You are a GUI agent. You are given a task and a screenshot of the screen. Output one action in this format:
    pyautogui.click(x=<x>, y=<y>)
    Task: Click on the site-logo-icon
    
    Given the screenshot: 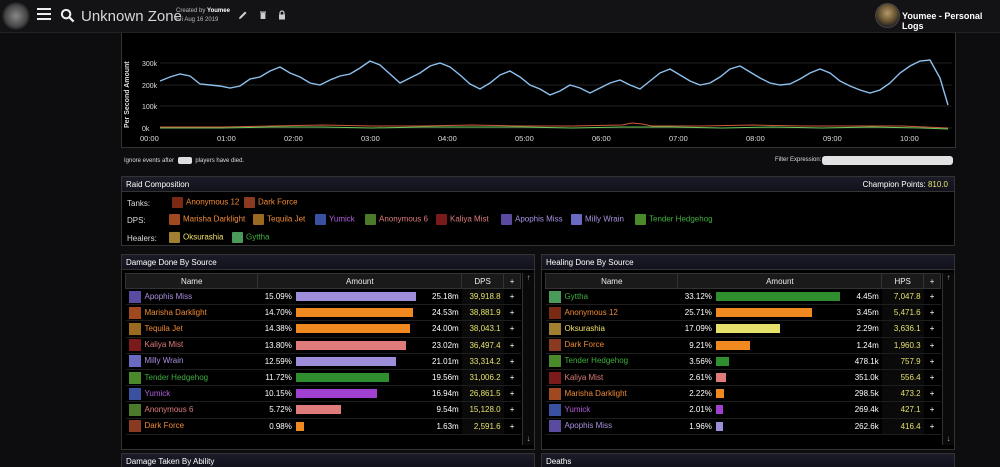 What is the action you would take?
    pyautogui.click(x=16, y=16)
    